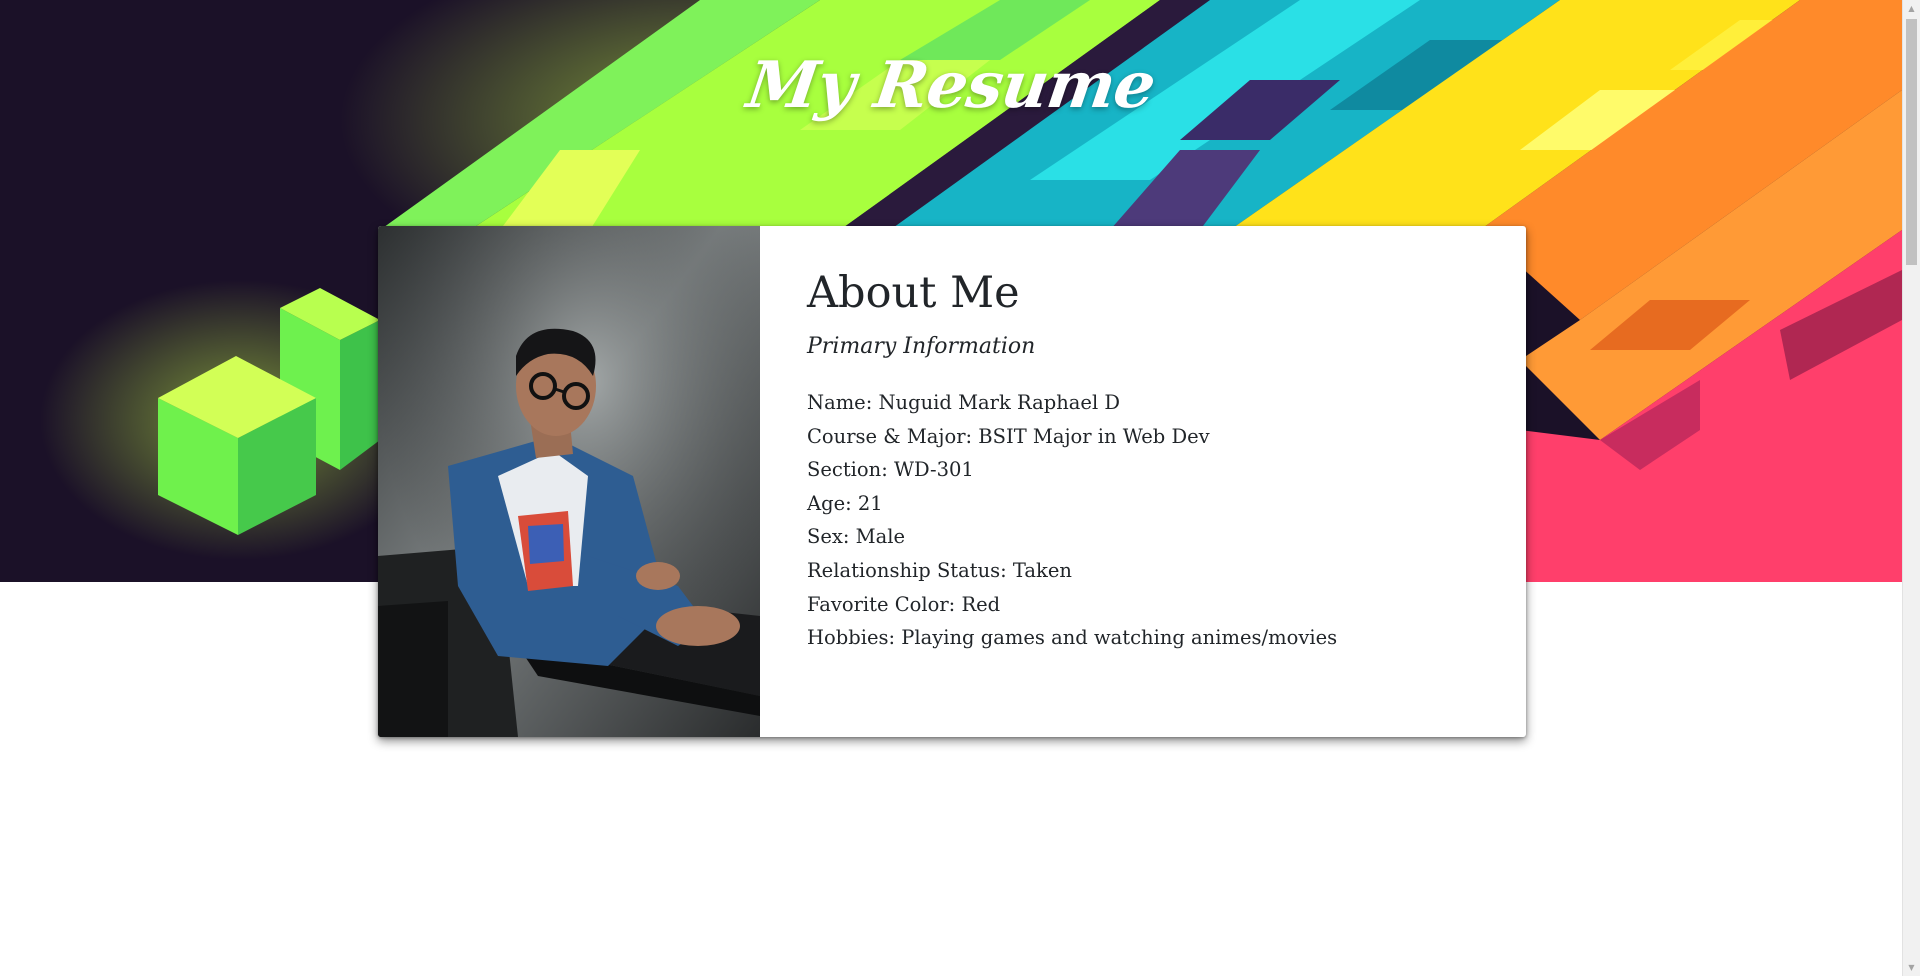  Describe the element at coordinates (964, 402) in the screenshot. I see `info-item-name: Name: Nuguid Mark Raphael D` at that location.